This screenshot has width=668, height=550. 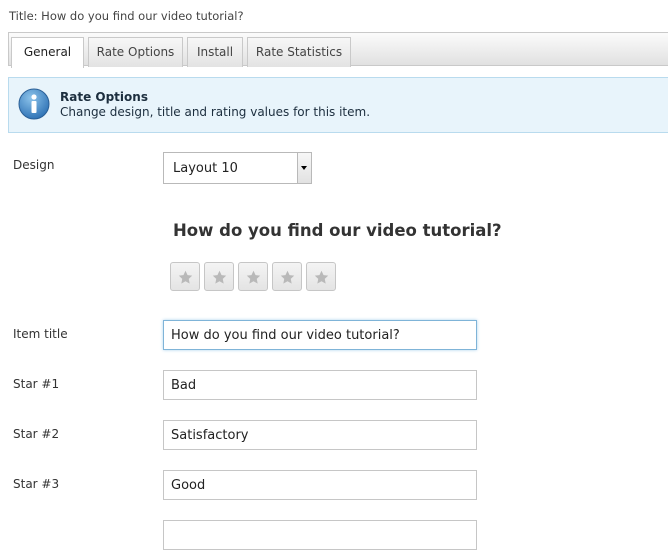 What do you see at coordinates (304, 168) in the screenshot?
I see `chevron-down-icon` at bounding box center [304, 168].